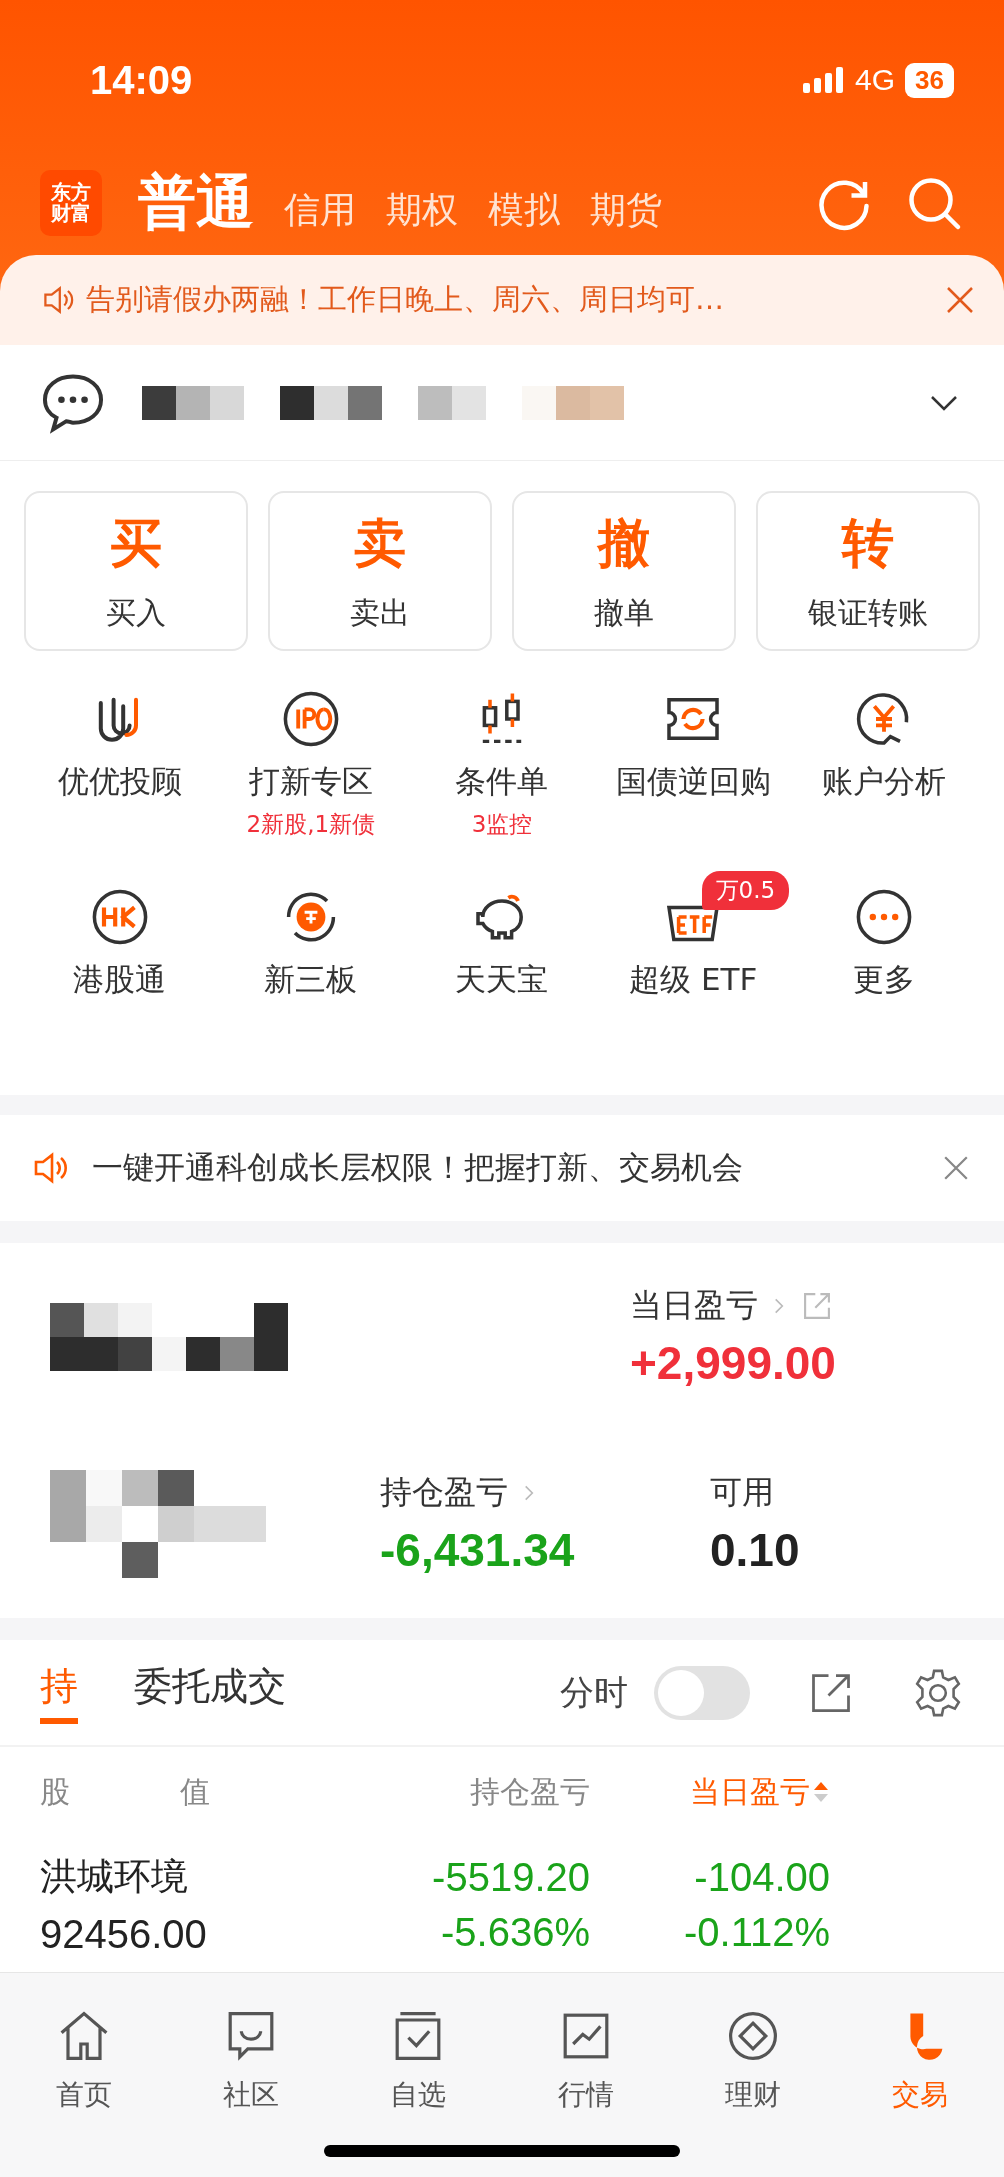 The height and width of the screenshot is (2177, 1004). I want to click on service-shortcut: 港股通, so click(120, 970).